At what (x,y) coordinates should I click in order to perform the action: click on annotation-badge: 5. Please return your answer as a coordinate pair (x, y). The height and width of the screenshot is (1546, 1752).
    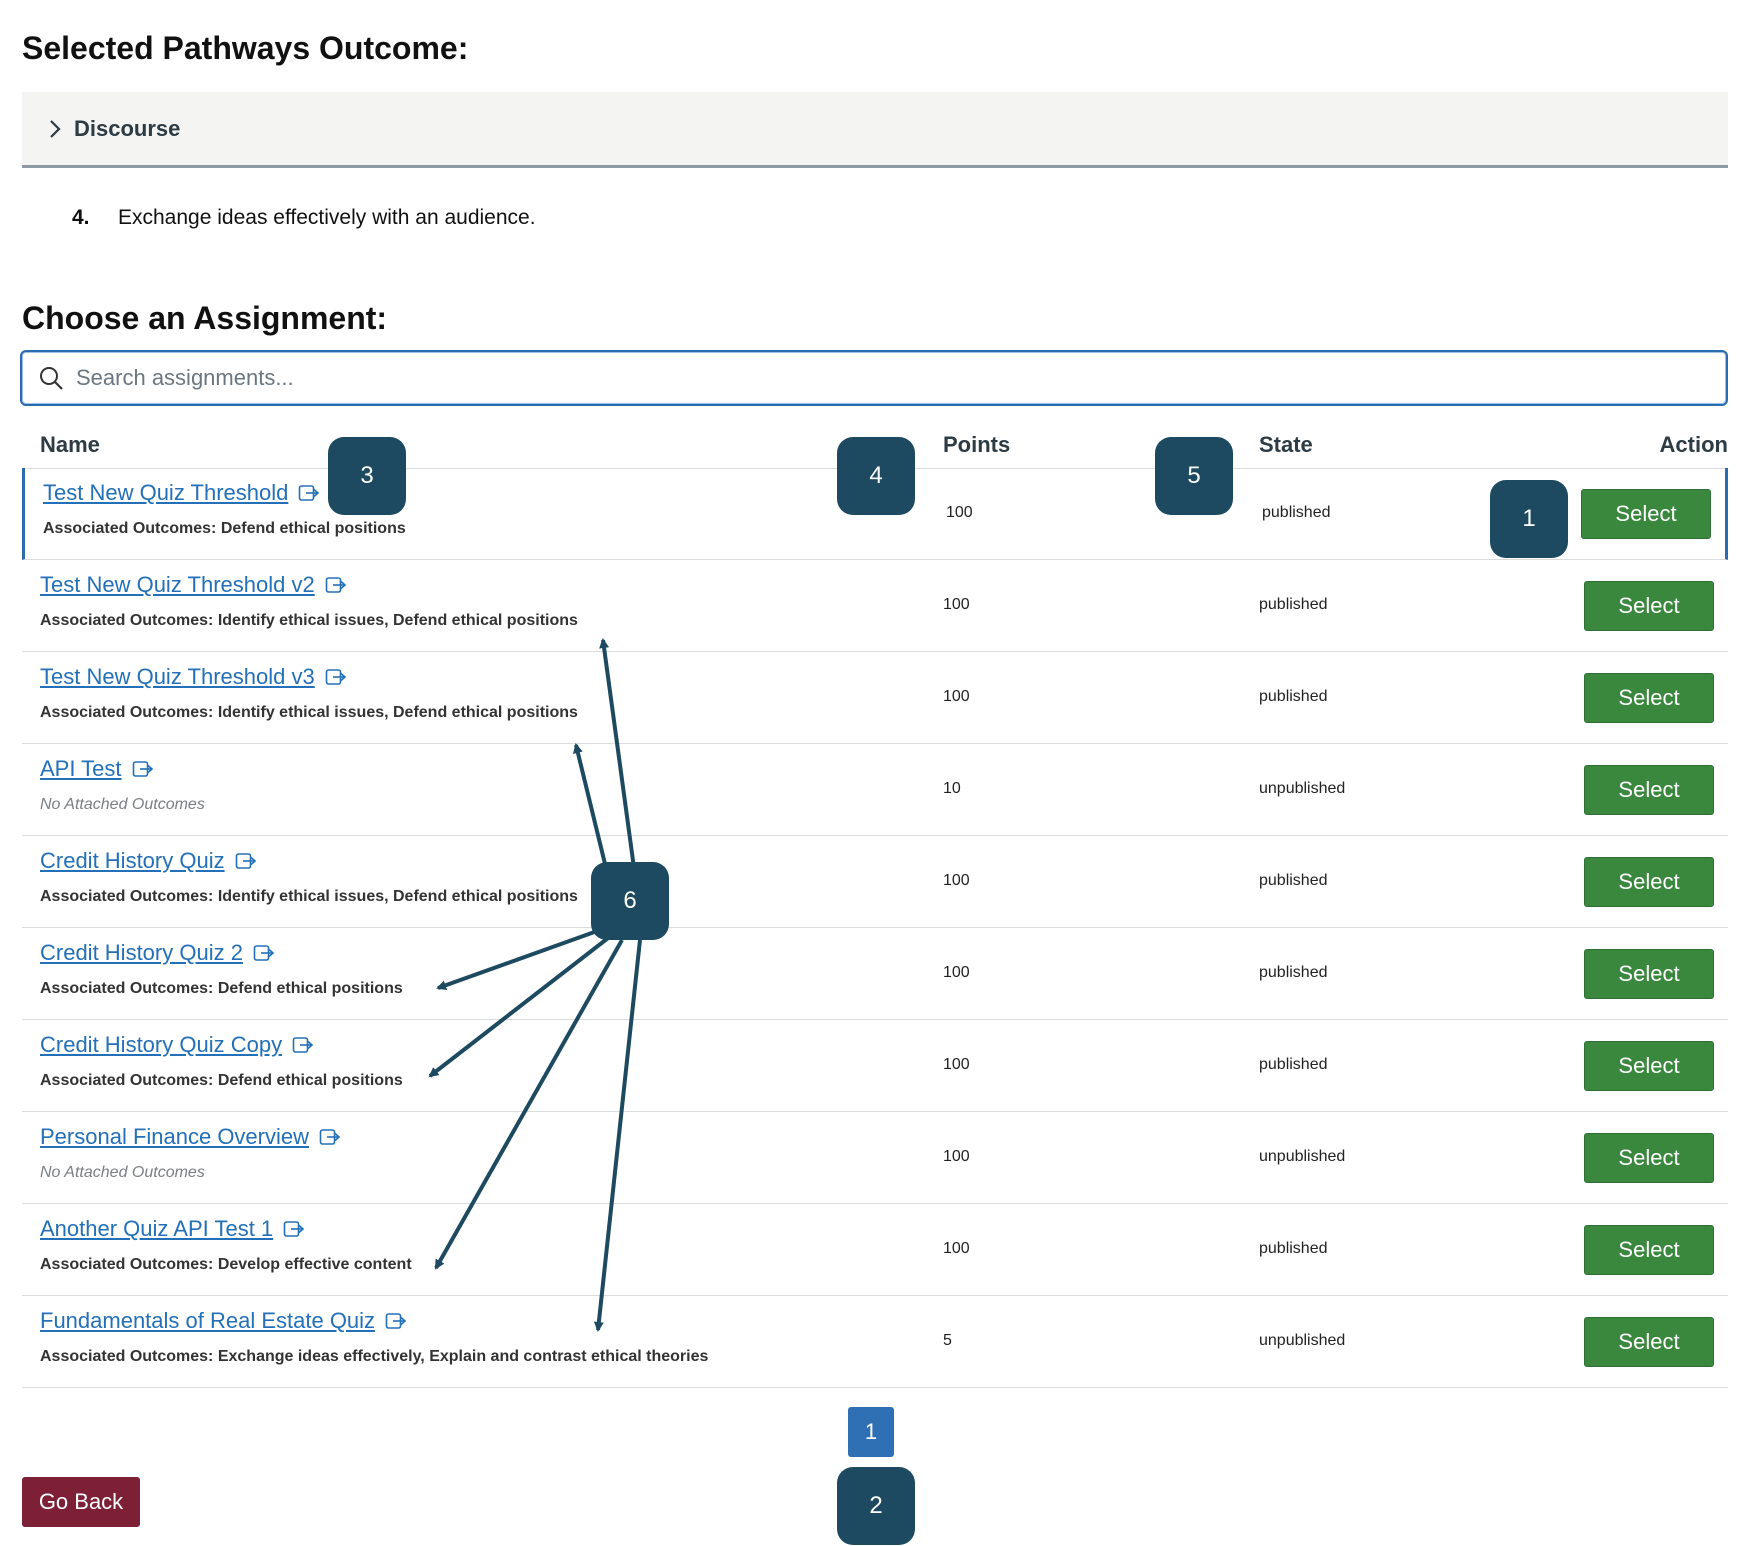
    Looking at the image, I should click on (1194, 476).